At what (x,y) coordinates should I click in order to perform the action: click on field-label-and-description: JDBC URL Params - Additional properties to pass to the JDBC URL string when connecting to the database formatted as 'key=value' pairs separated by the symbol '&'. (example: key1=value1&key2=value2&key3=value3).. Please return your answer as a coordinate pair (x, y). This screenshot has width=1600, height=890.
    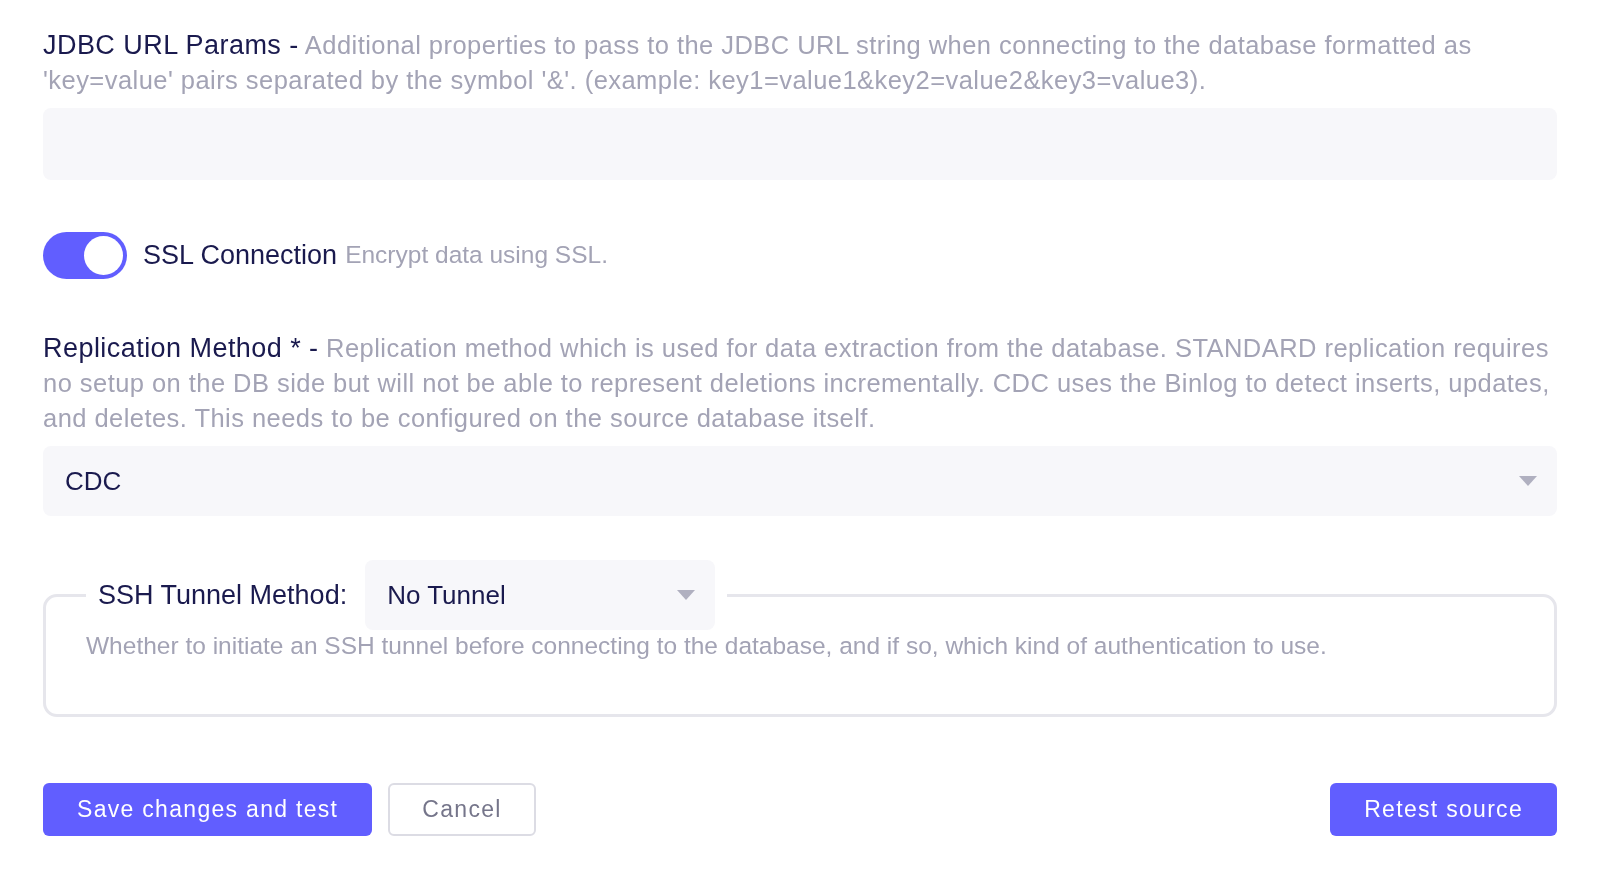
    Looking at the image, I should click on (758, 62).